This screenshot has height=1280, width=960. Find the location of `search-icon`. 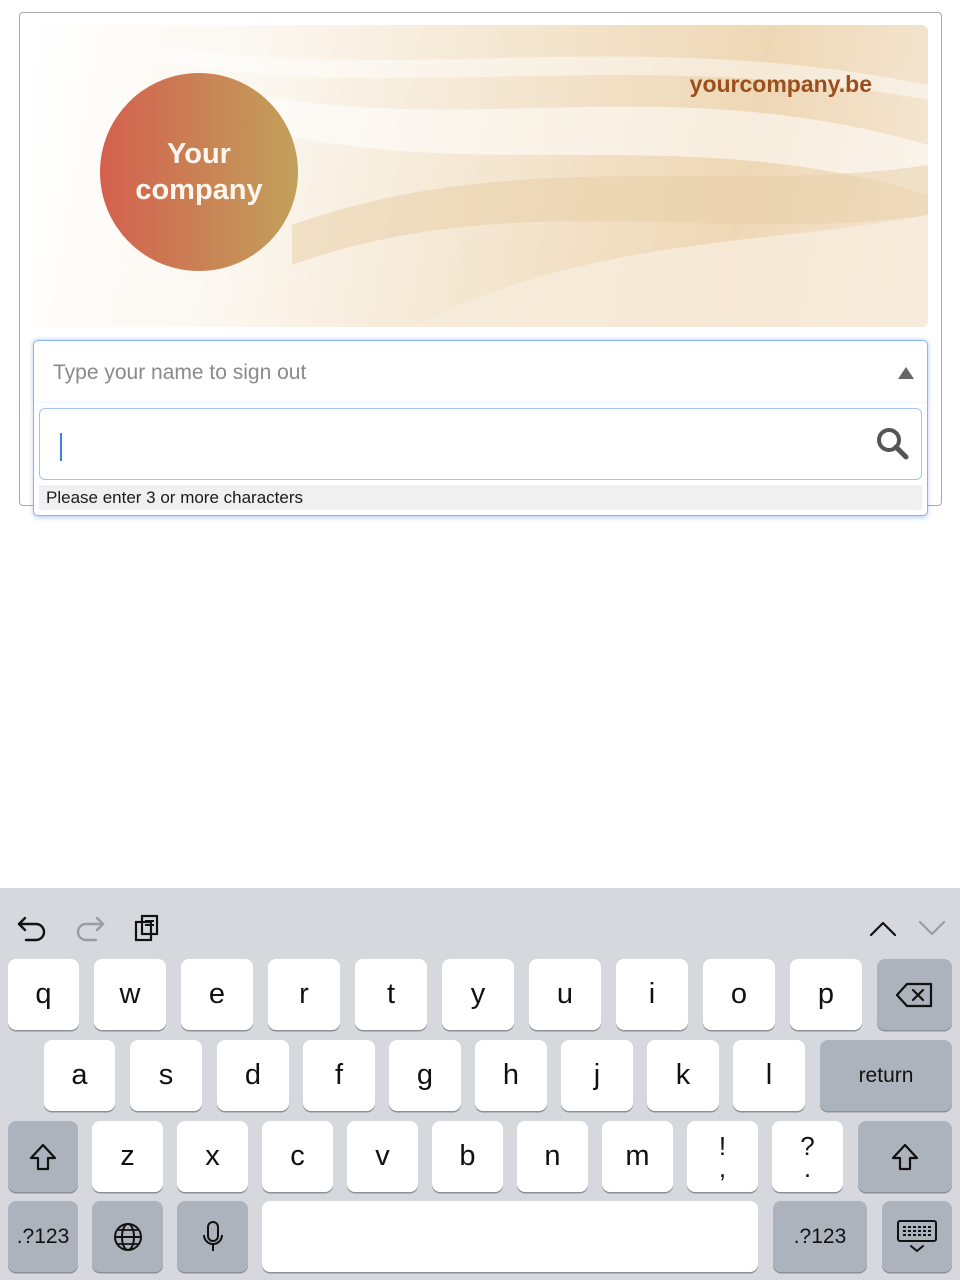

search-icon is located at coordinates (893, 444).